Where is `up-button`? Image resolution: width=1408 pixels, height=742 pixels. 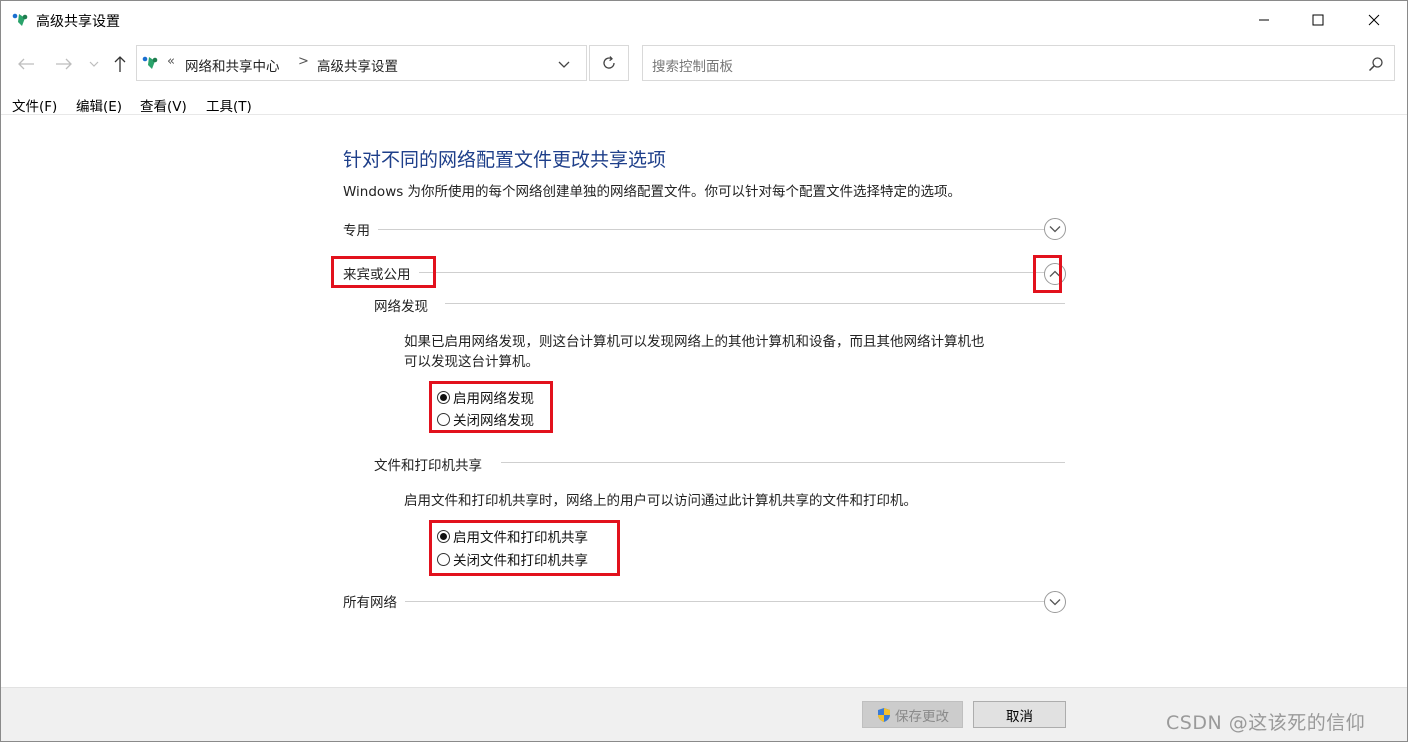 up-button is located at coordinates (120, 64).